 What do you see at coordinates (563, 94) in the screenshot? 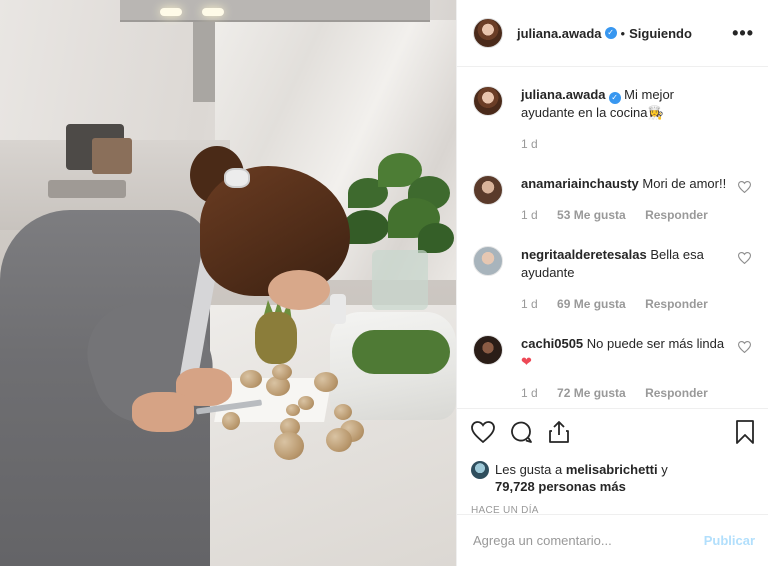
I see `caption-username: juliana.awada` at bounding box center [563, 94].